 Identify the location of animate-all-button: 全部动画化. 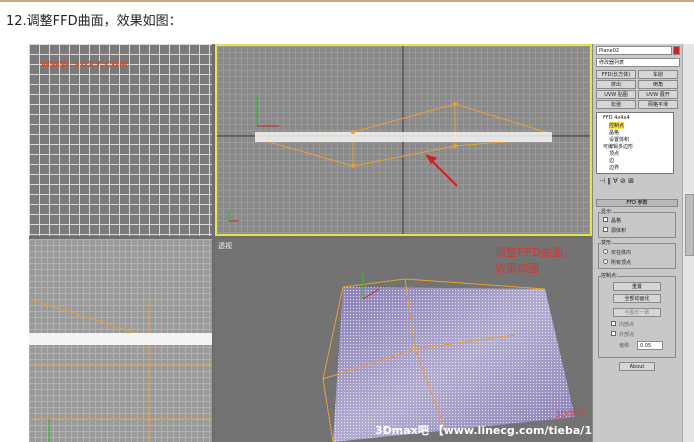
(637, 298).